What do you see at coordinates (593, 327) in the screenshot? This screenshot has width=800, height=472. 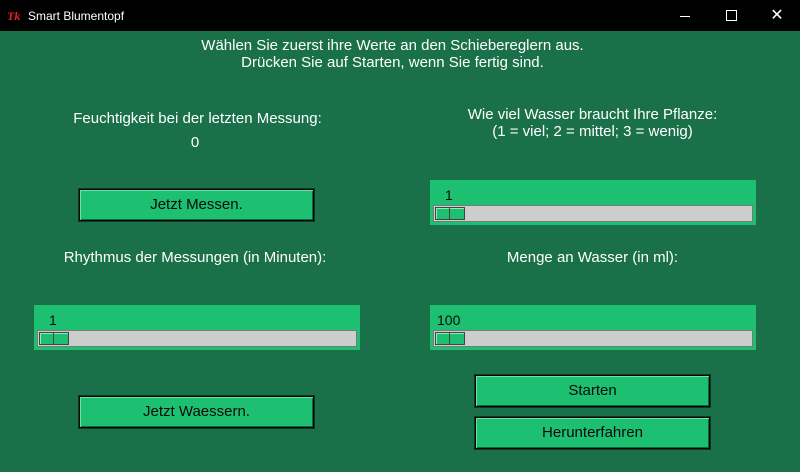 I see `water-amount-scale: 100` at bounding box center [593, 327].